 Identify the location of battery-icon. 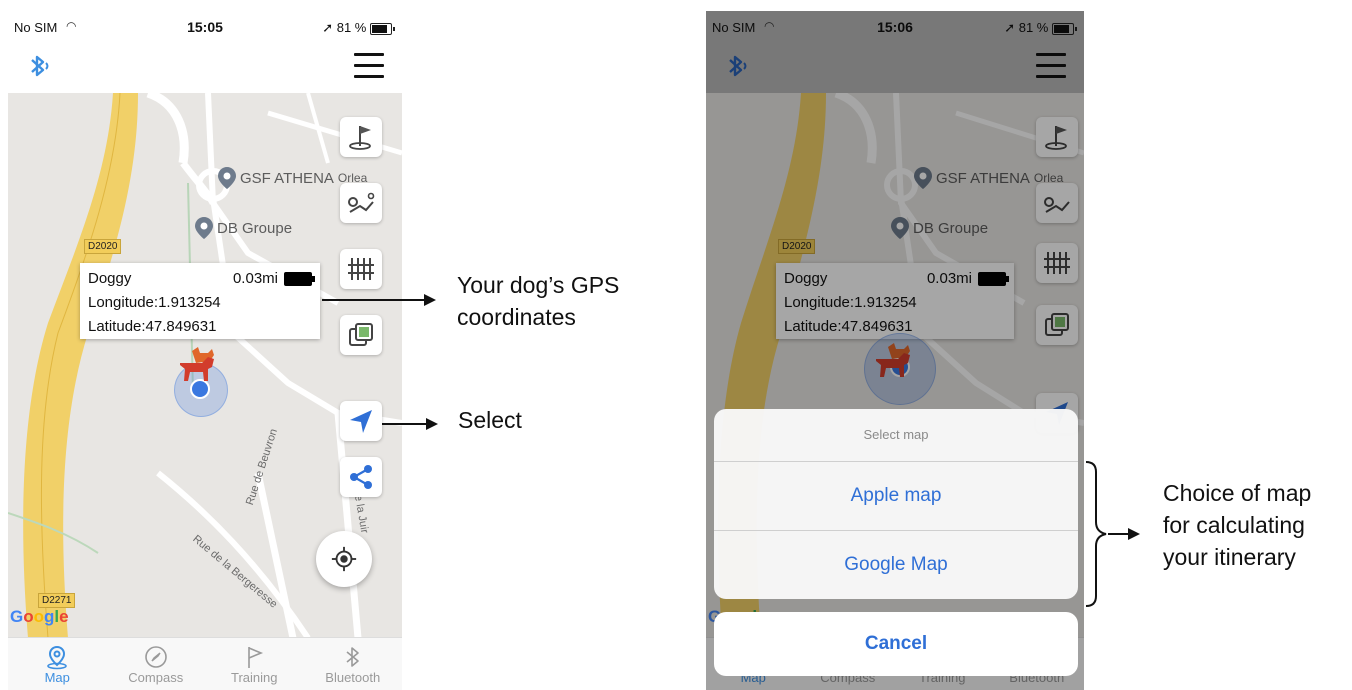
(382, 28).